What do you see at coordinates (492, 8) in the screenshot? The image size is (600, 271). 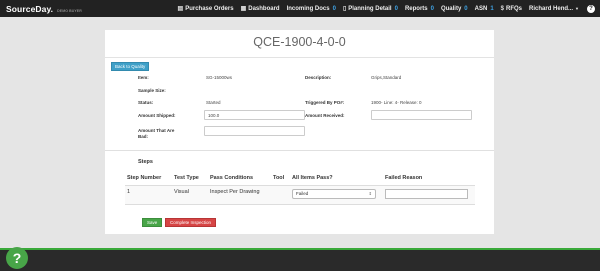 I see `asn-badge: 1` at bounding box center [492, 8].